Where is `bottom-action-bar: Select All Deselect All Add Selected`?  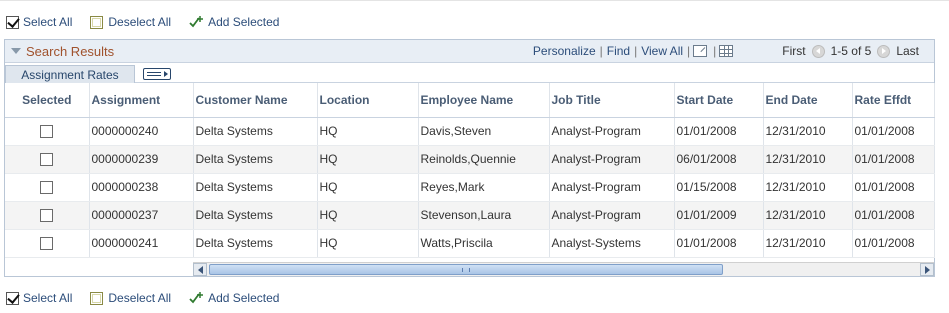 bottom-action-bar: Select All Deselect All Add Selected is located at coordinates (151, 298).